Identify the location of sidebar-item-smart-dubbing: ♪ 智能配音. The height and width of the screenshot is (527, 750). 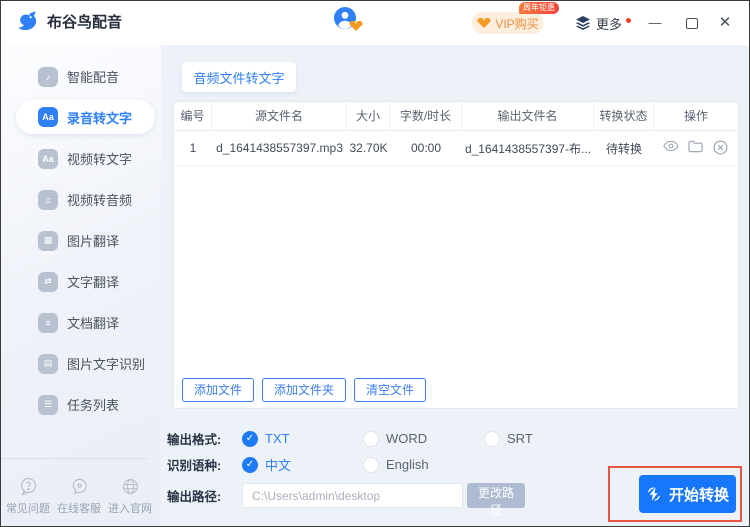
(81, 76).